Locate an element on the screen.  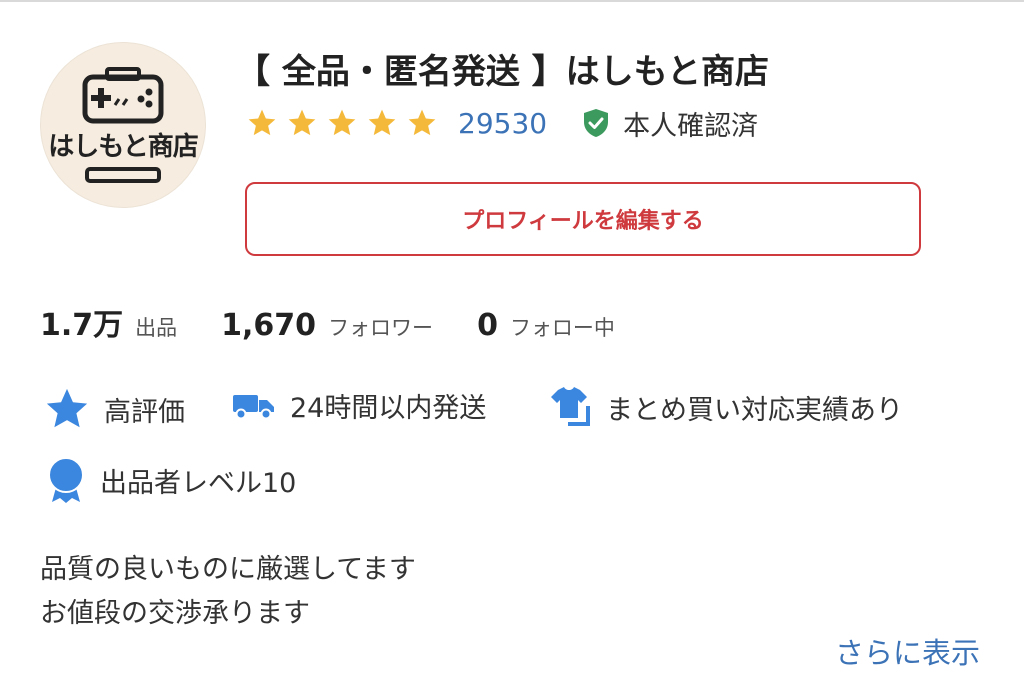
shirt-icon is located at coordinates (570, 406).